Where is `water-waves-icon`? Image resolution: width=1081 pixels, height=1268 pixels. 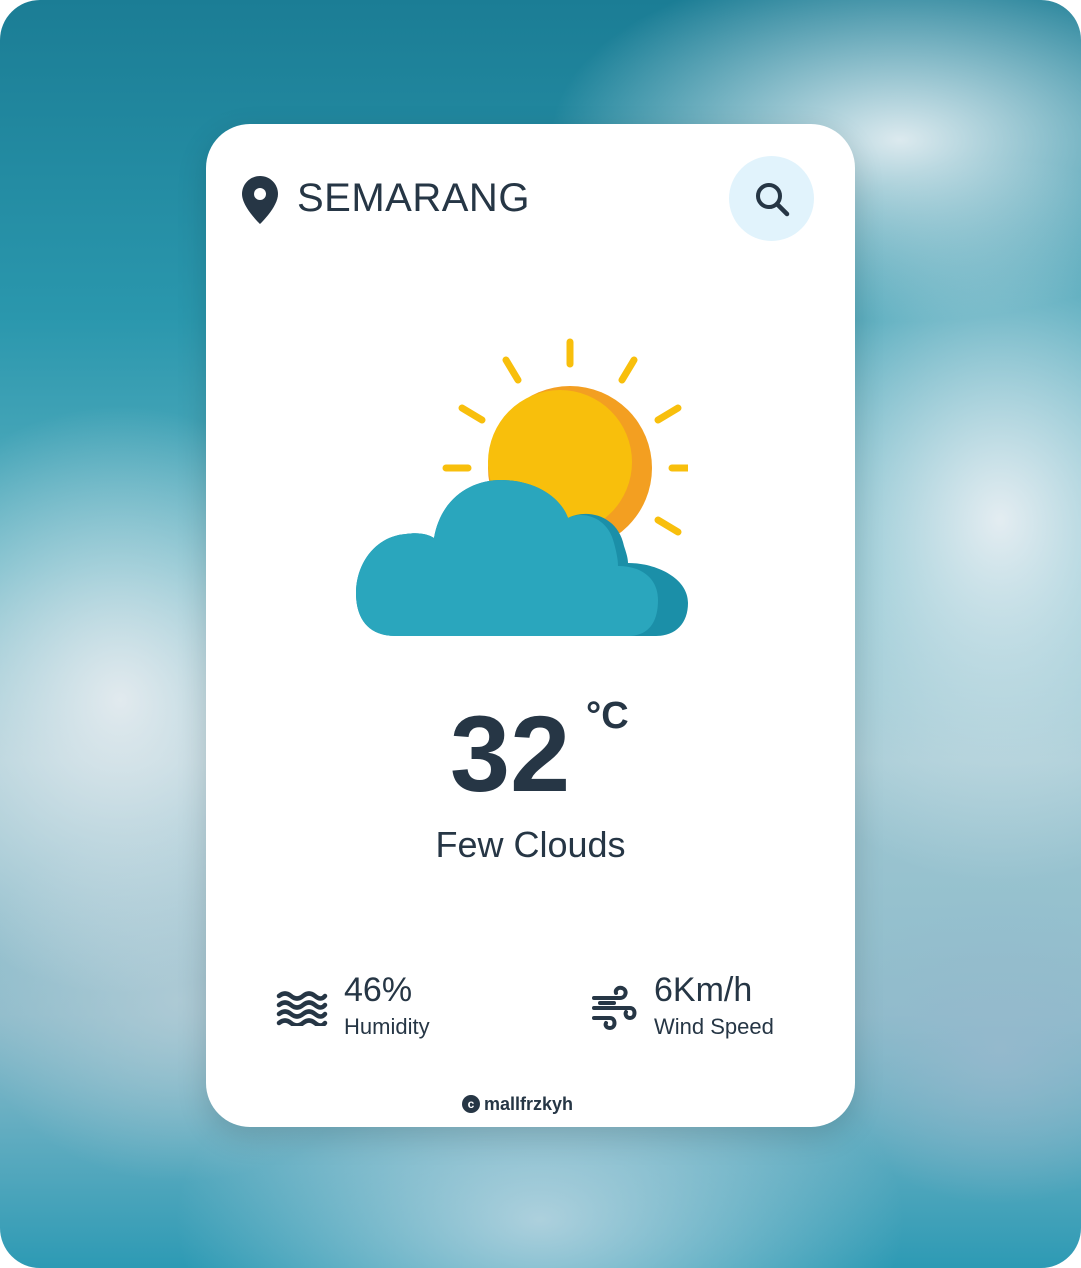
water-waves-icon is located at coordinates (302, 1008).